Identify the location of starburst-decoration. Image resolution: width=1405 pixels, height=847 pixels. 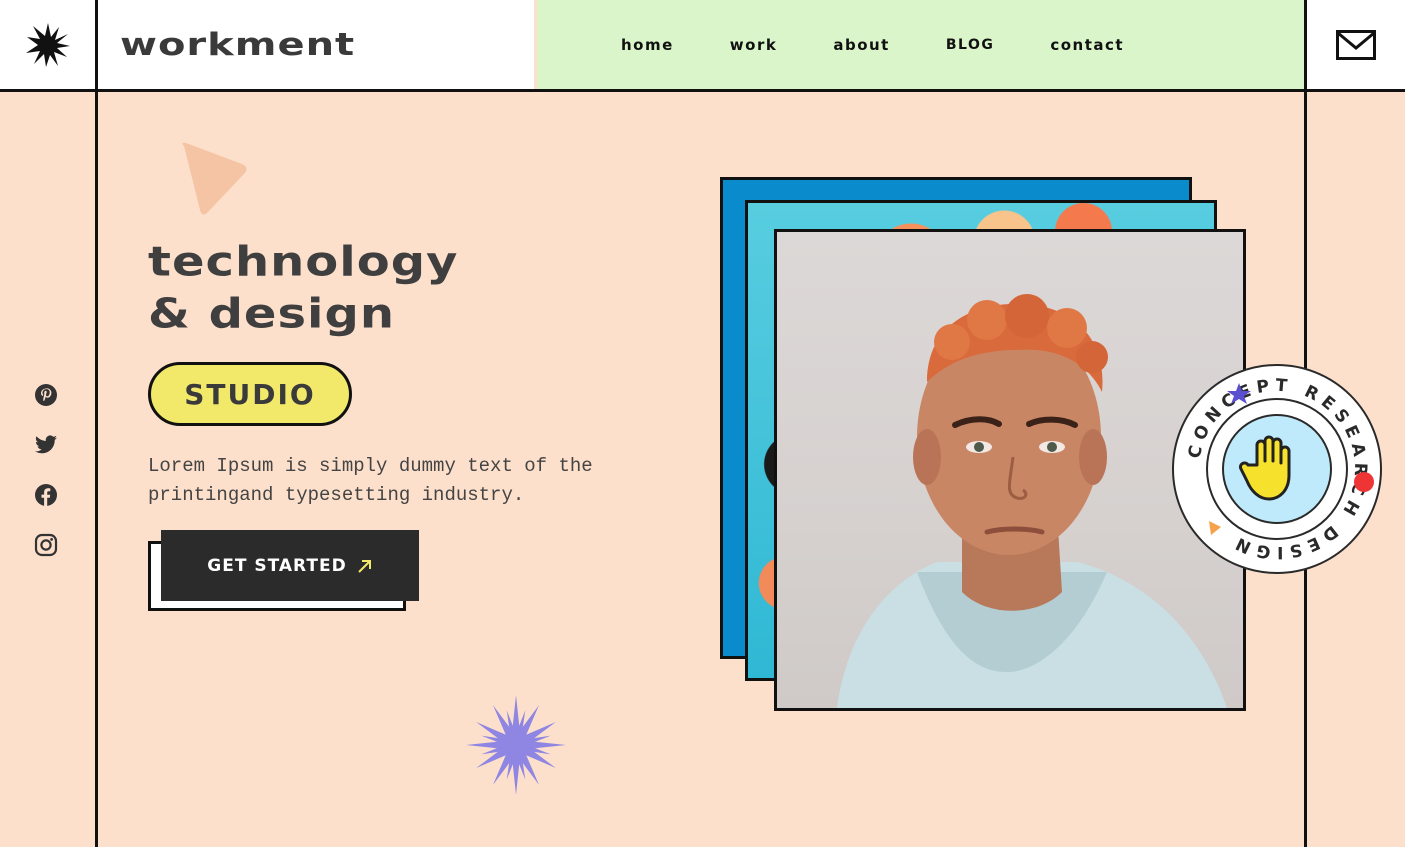
(516, 745).